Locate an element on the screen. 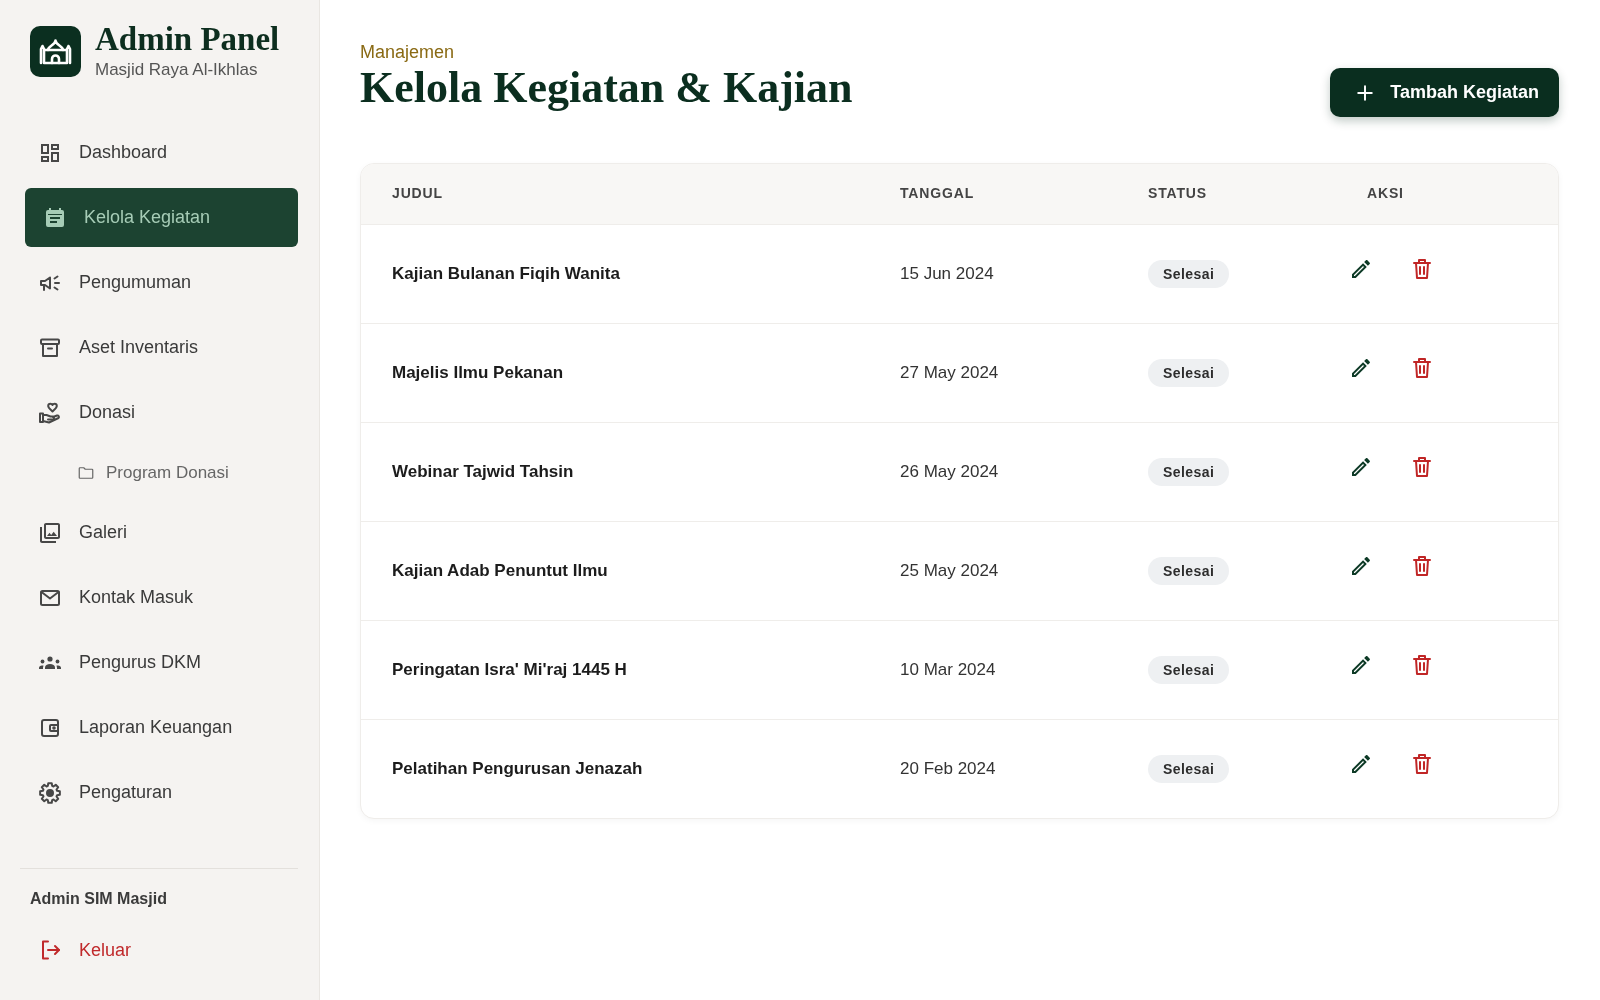  event-date: 15 Jun 2024 is located at coordinates (947, 273).